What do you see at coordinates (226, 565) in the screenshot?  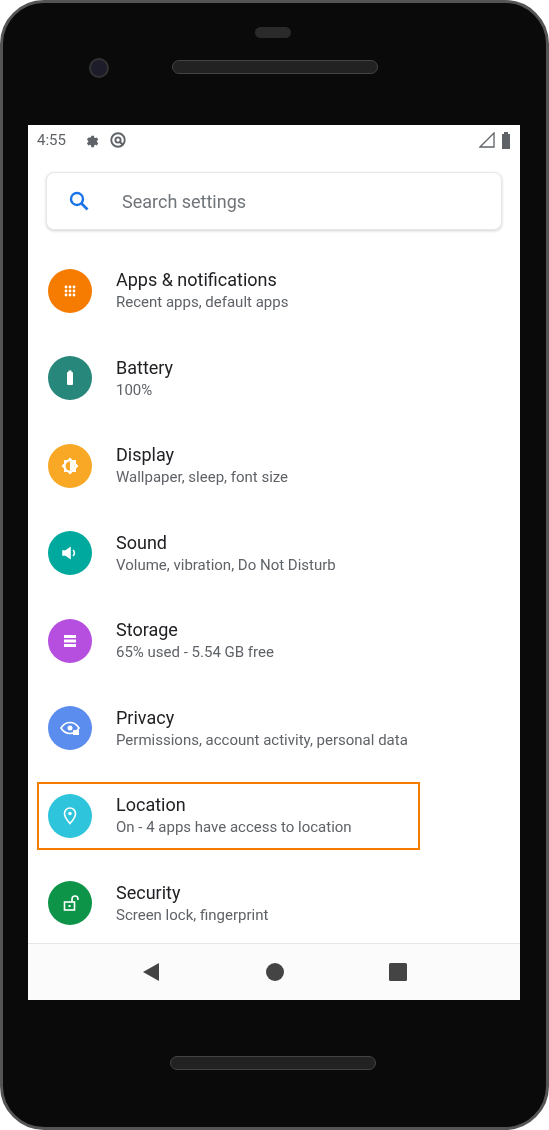 I see `setting-summary: Volume, vibration, Do Not Disturb` at bounding box center [226, 565].